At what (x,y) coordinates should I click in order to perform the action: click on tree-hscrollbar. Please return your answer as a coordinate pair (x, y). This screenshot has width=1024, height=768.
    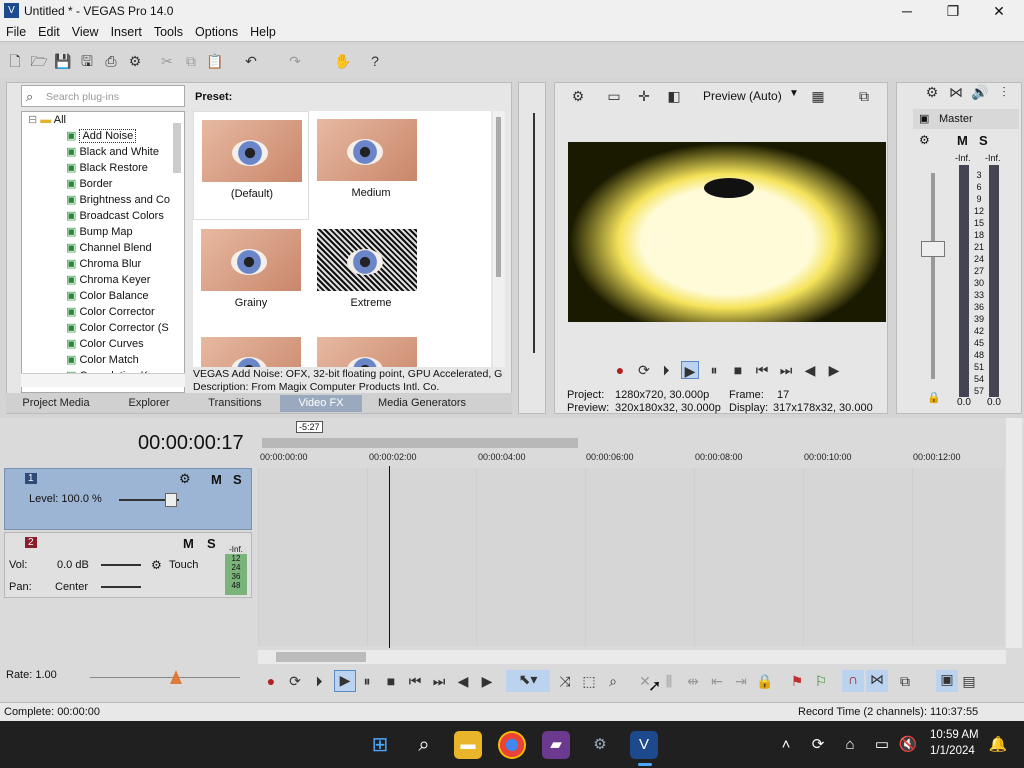
    Looking at the image, I should click on (103, 380).